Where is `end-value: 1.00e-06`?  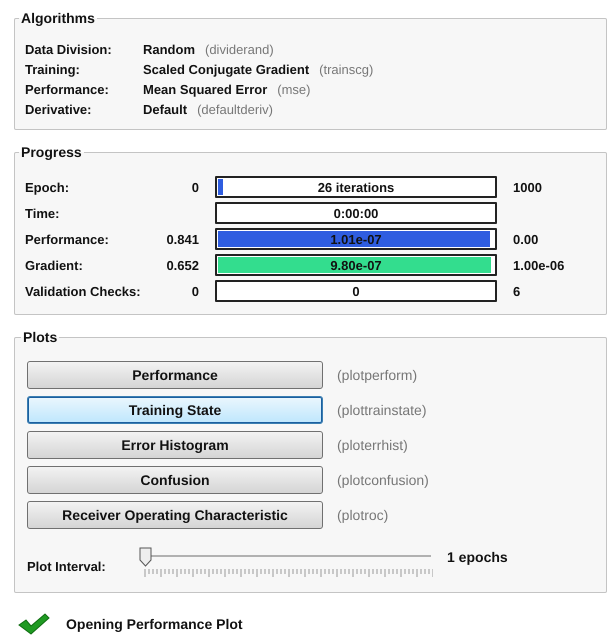 end-value: 1.00e-06 is located at coordinates (539, 265).